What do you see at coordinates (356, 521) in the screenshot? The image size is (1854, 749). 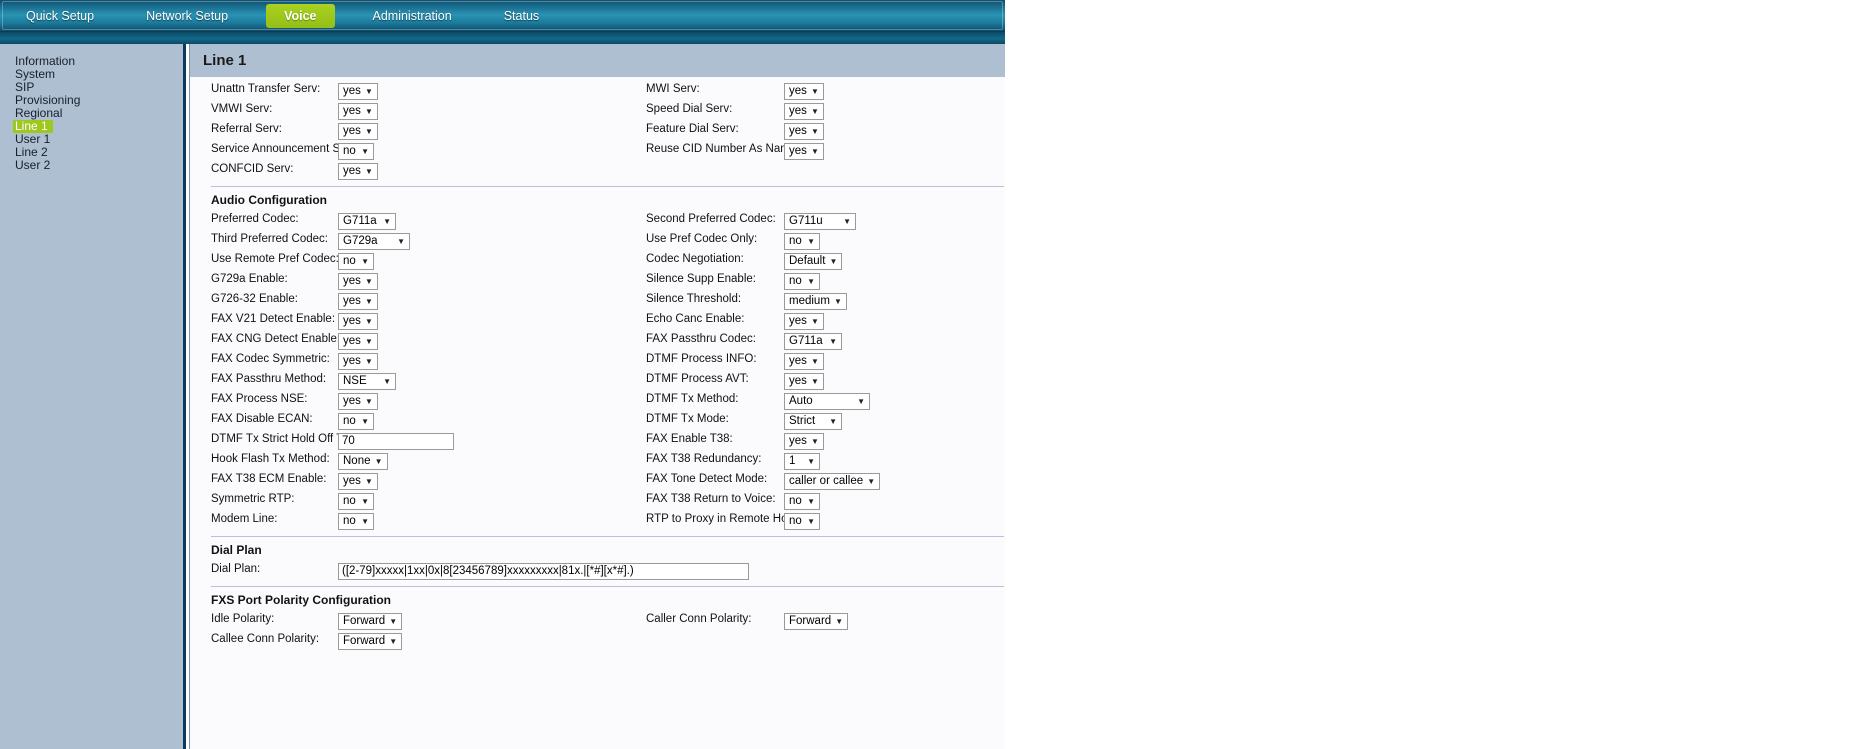 I see `modem-line-select: no ▼` at bounding box center [356, 521].